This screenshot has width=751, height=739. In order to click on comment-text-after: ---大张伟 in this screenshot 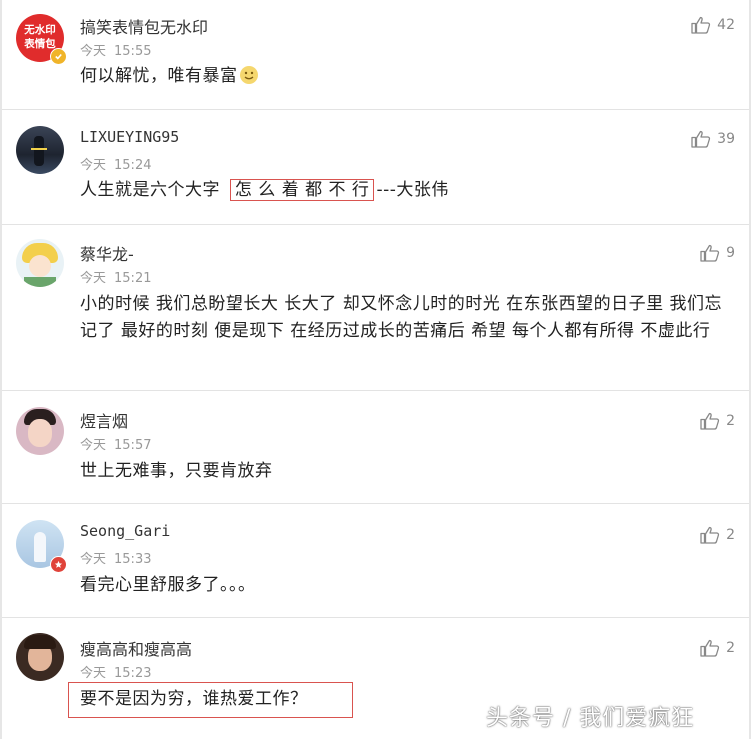, I will do `click(412, 190)`.